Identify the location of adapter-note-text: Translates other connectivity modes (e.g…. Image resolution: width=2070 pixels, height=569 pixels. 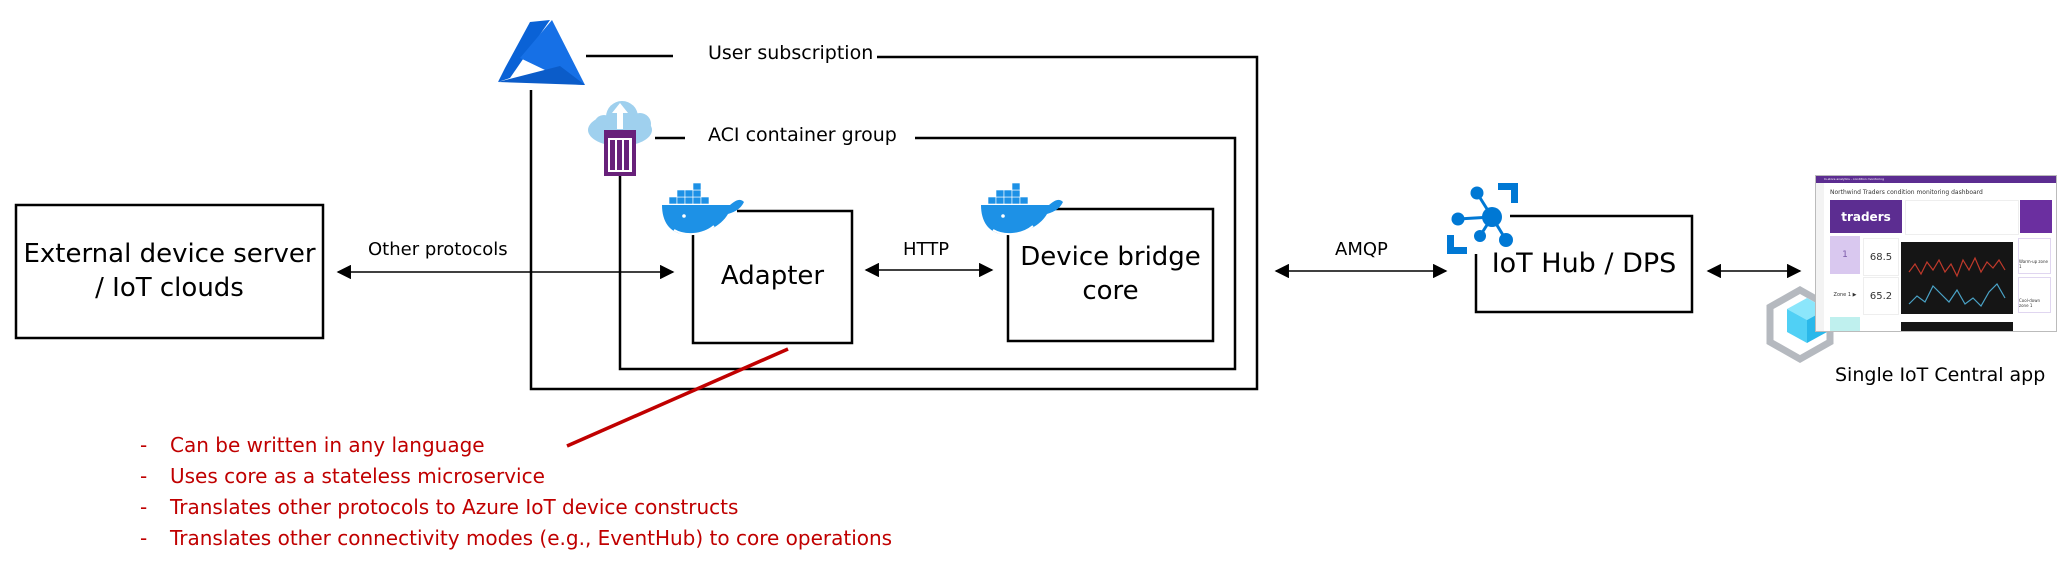
(531, 538).